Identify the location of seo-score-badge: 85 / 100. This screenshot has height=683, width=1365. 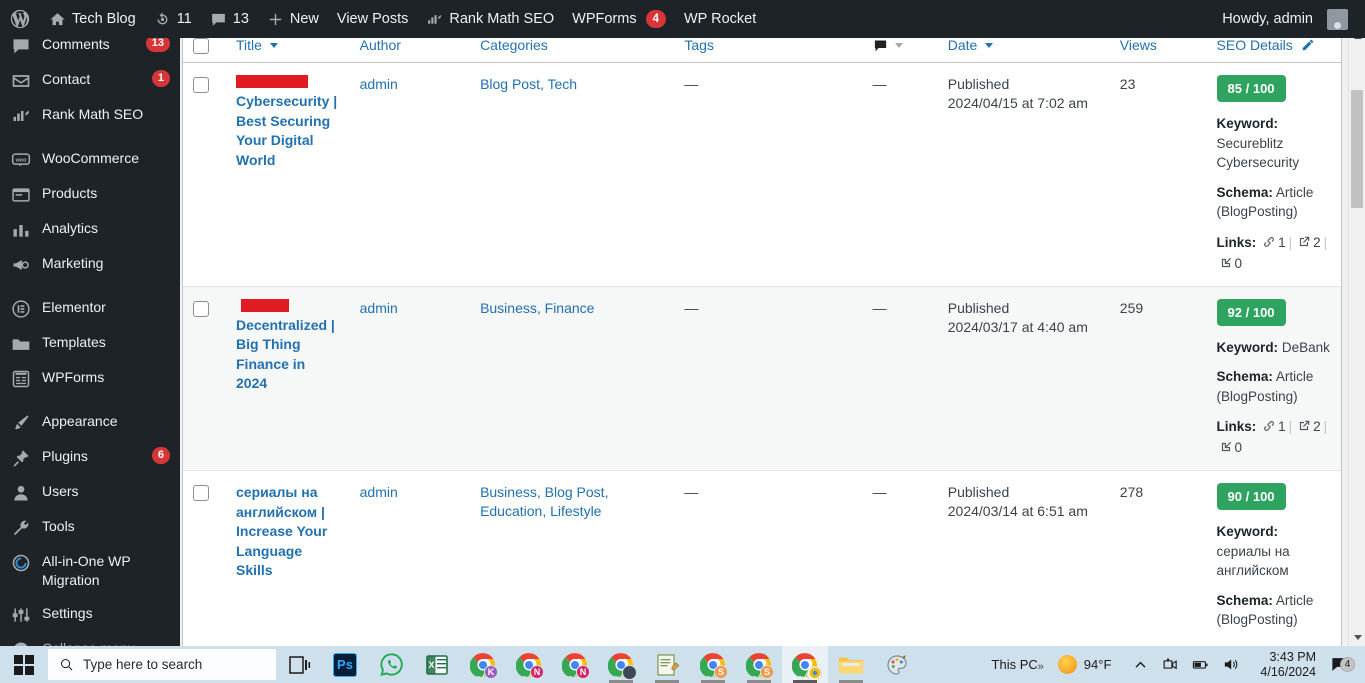
(1251, 88).